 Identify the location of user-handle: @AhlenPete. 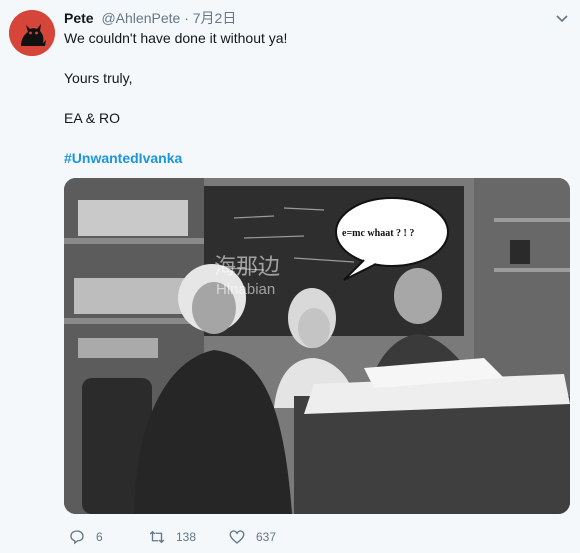
(140, 18).